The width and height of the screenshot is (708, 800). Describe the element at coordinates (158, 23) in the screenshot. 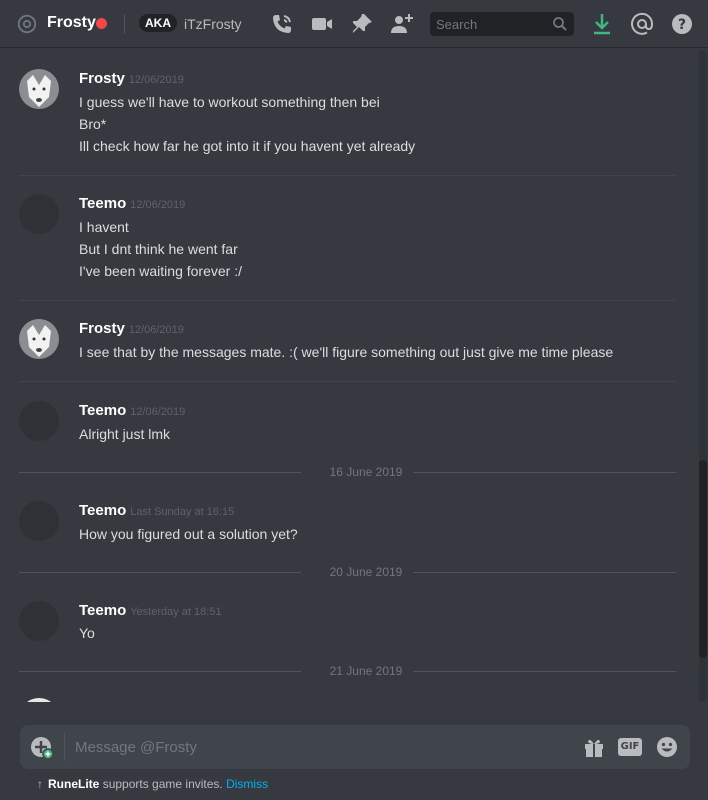

I see `aka-badge: AKA` at that location.